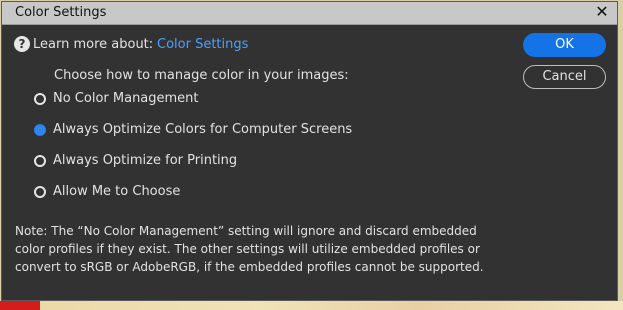  Describe the element at coordinates (602, 12) in the screenshot. I see `close-icon: ✕` at that location.